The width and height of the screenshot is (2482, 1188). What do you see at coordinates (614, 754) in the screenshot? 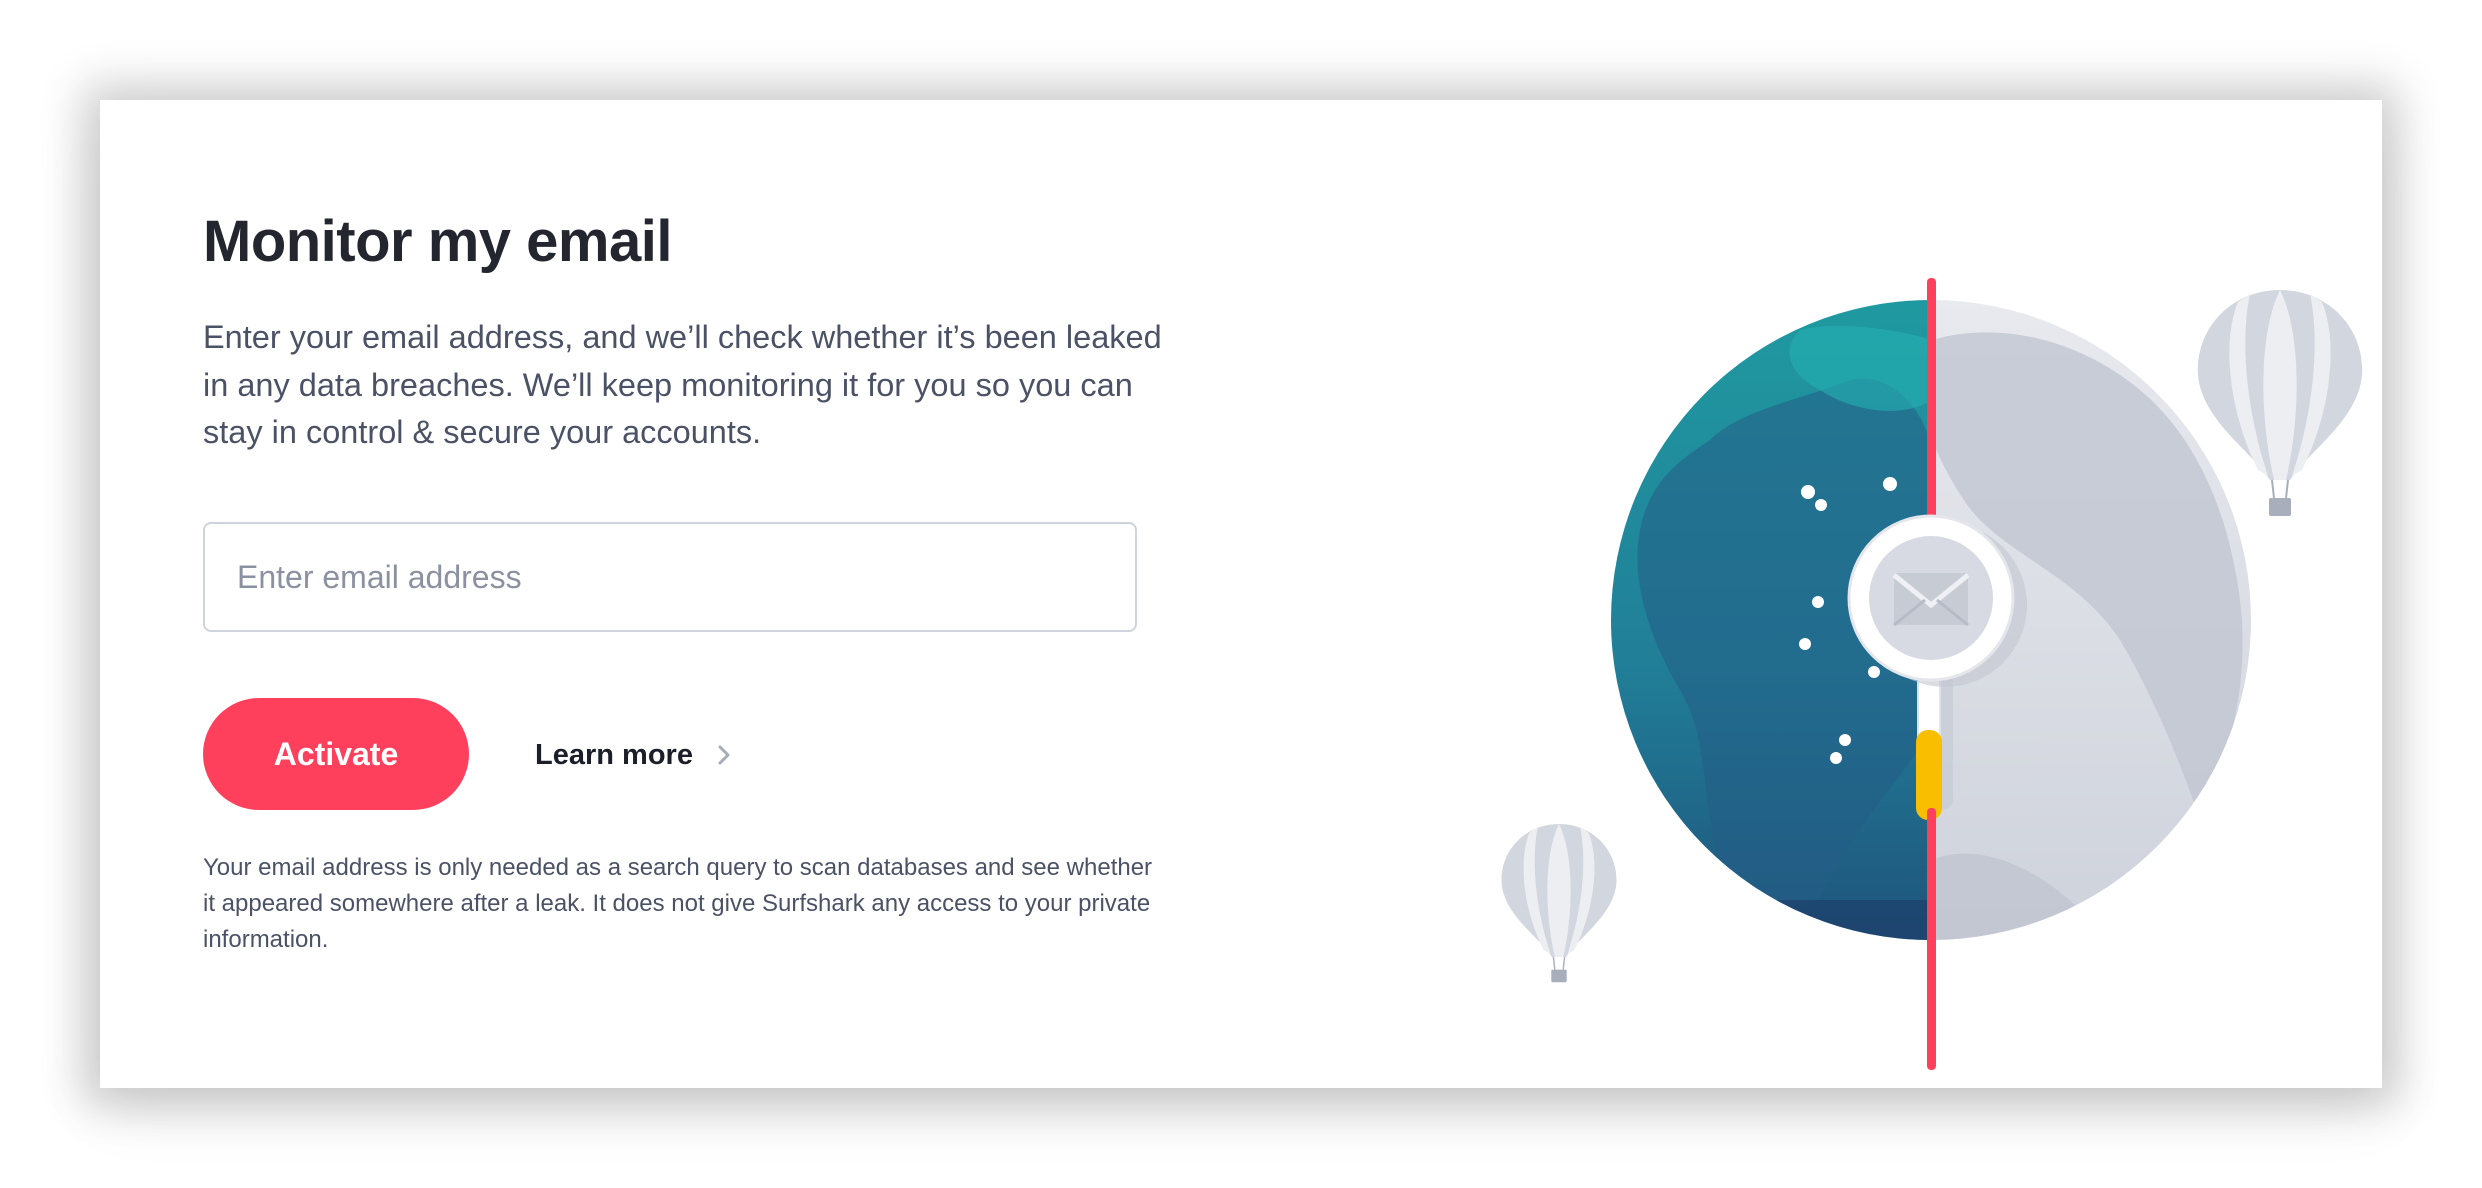
I see `learn-more-label: Learn more` at bounding box center [614, 754].